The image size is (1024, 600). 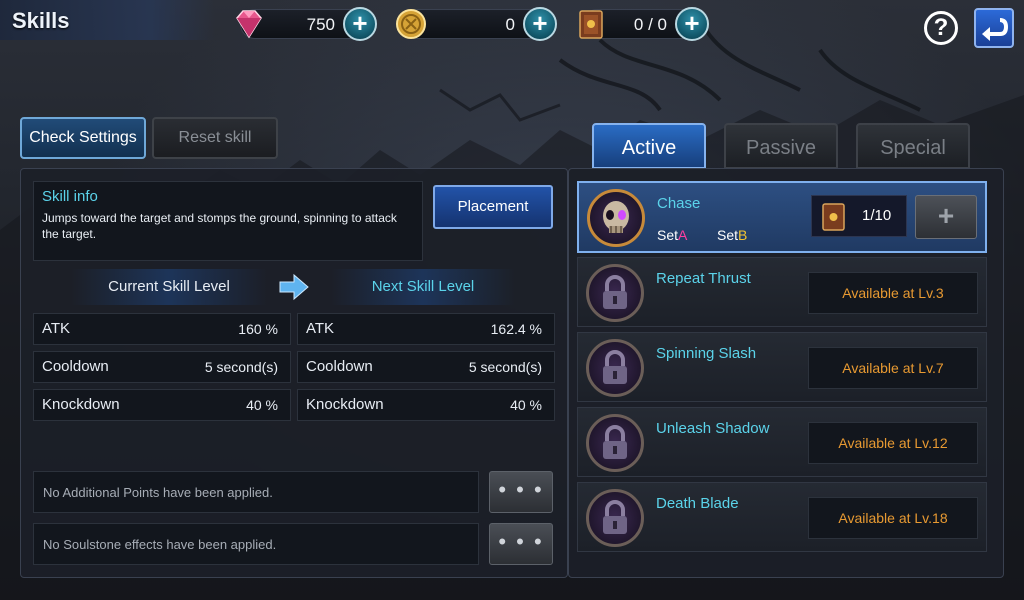 What do you see at coordinates (493, 207) in the screenshot?
I see `placement-button: Placement` at bounding box center [493, 207].